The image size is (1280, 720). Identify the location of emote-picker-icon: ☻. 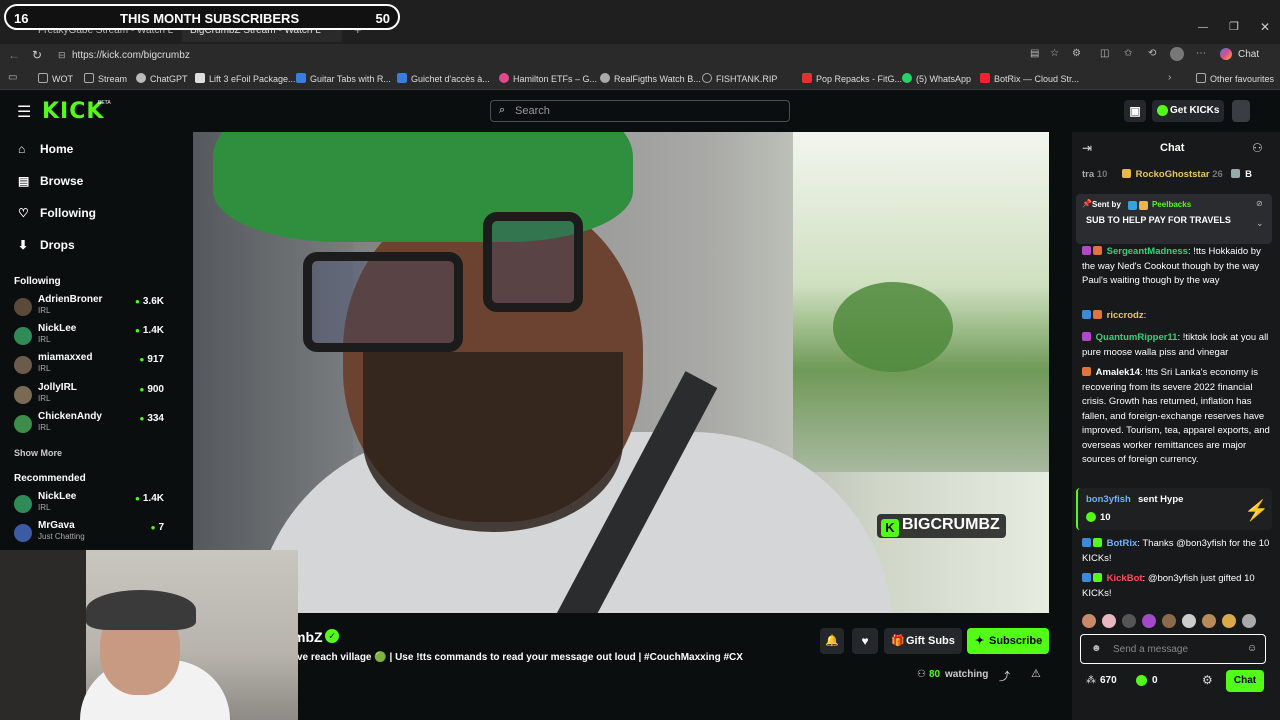
(1096, 648).